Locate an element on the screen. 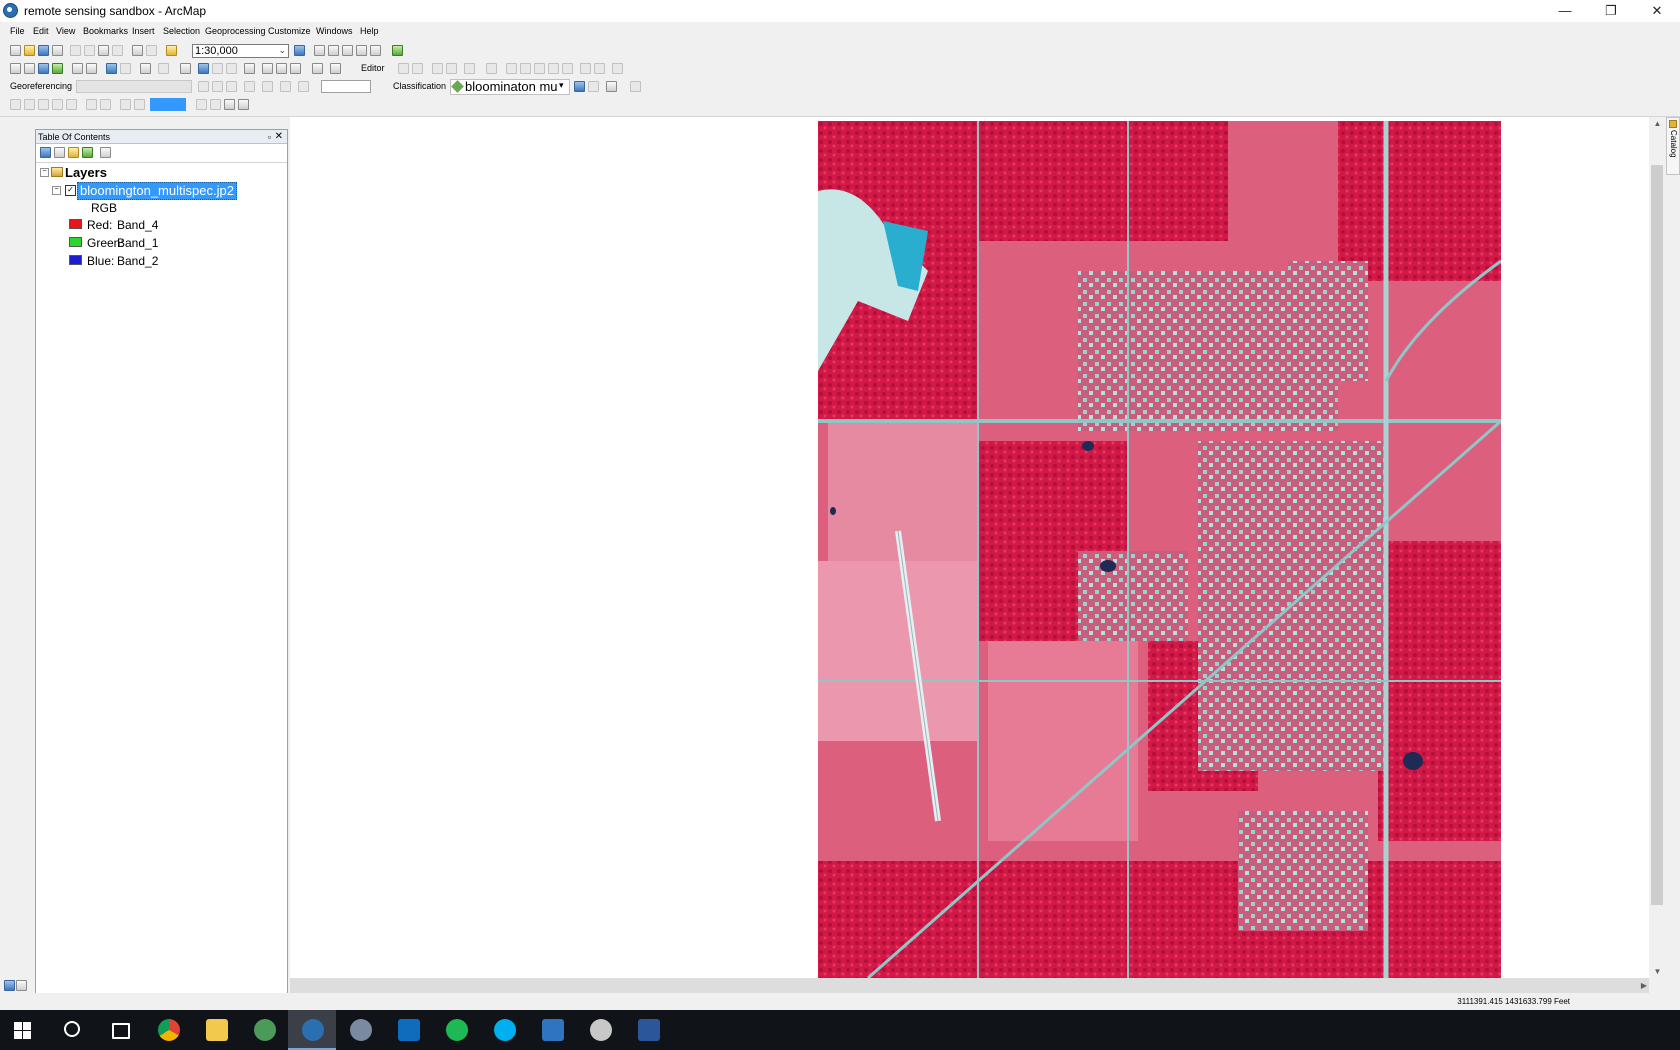  collapse-layers-icon: − is located at coordinates (44, 172).